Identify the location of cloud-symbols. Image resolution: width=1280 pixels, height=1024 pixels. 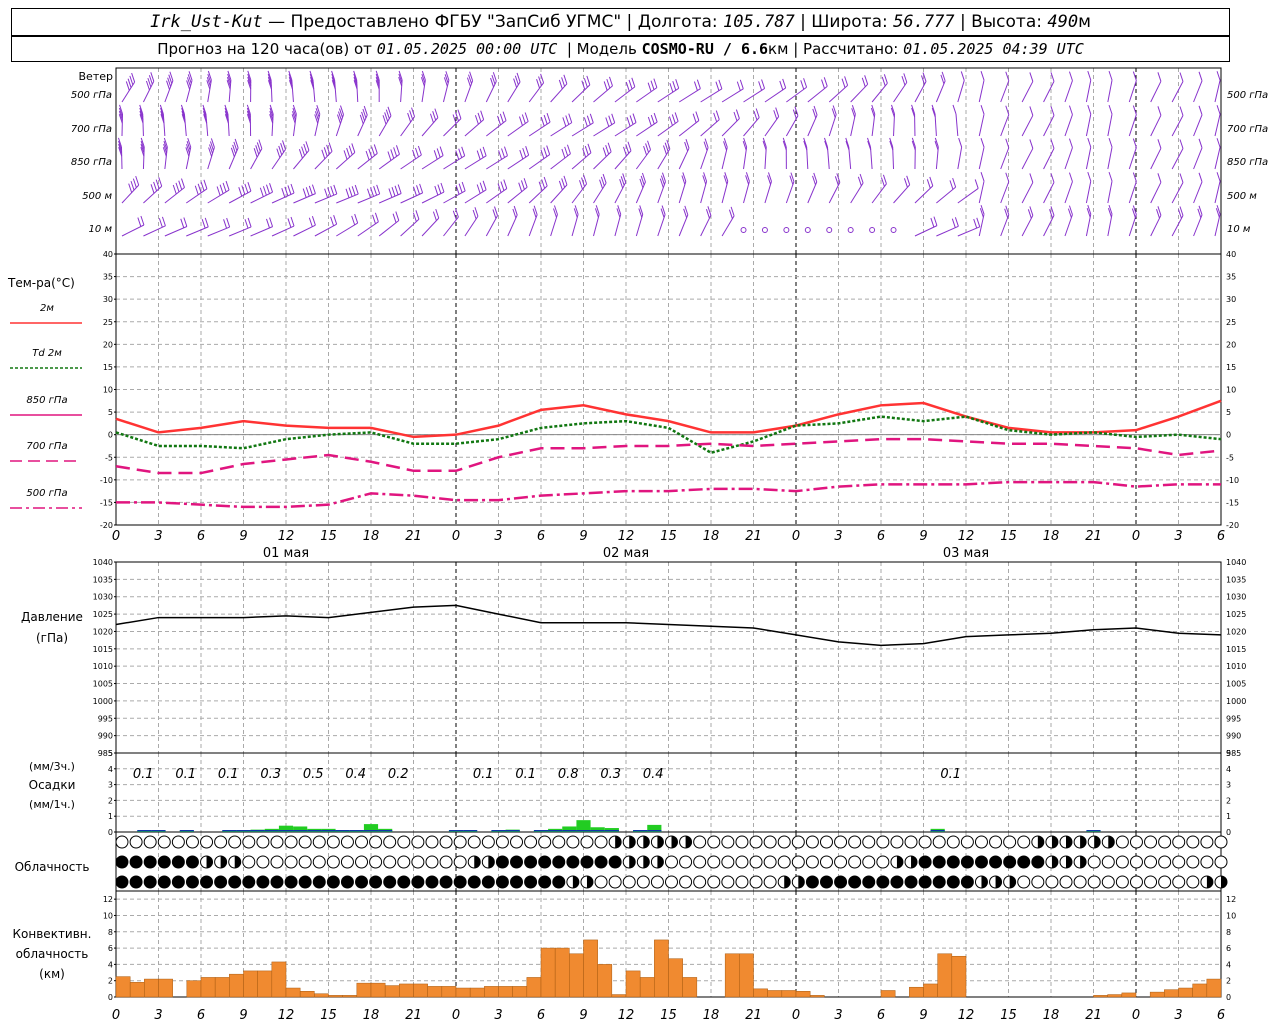
(671, 862).